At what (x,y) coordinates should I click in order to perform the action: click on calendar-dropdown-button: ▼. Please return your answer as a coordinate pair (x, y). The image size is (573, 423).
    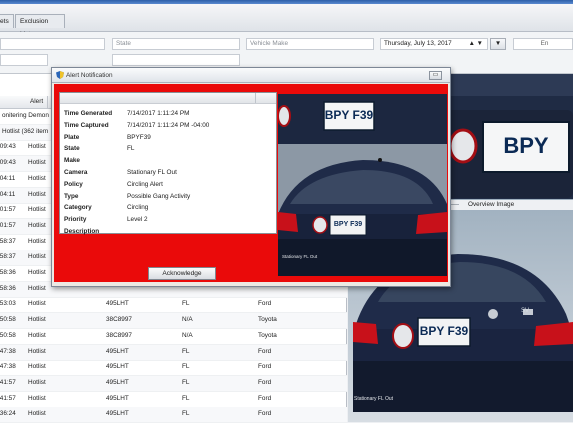
    Looking at the image, I should click on (498, 44).